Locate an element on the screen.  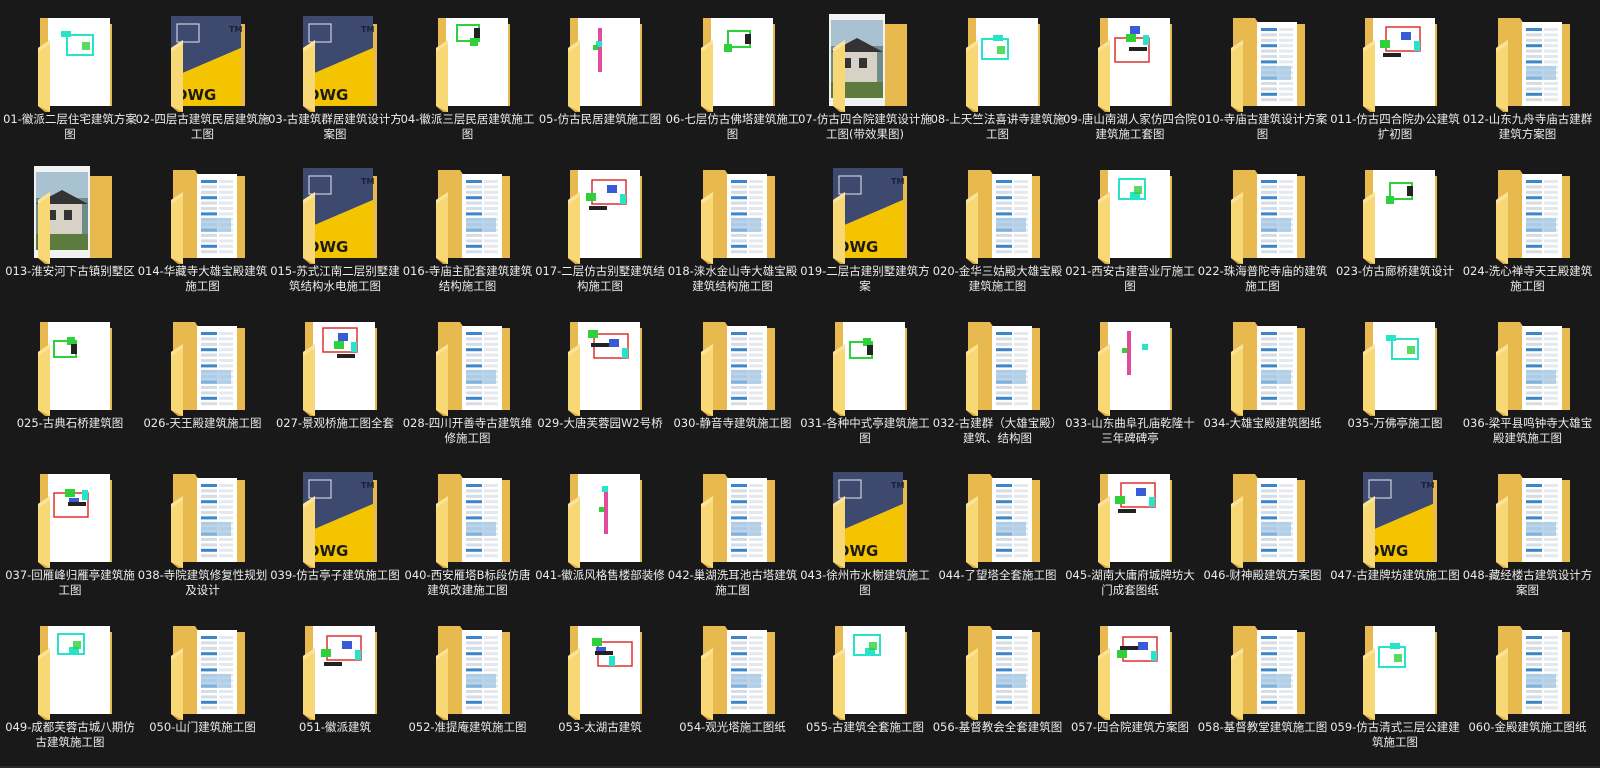
folder-item: 037-回雁峰归雁亭建筑施工图 is located at coordinates (70, 539).